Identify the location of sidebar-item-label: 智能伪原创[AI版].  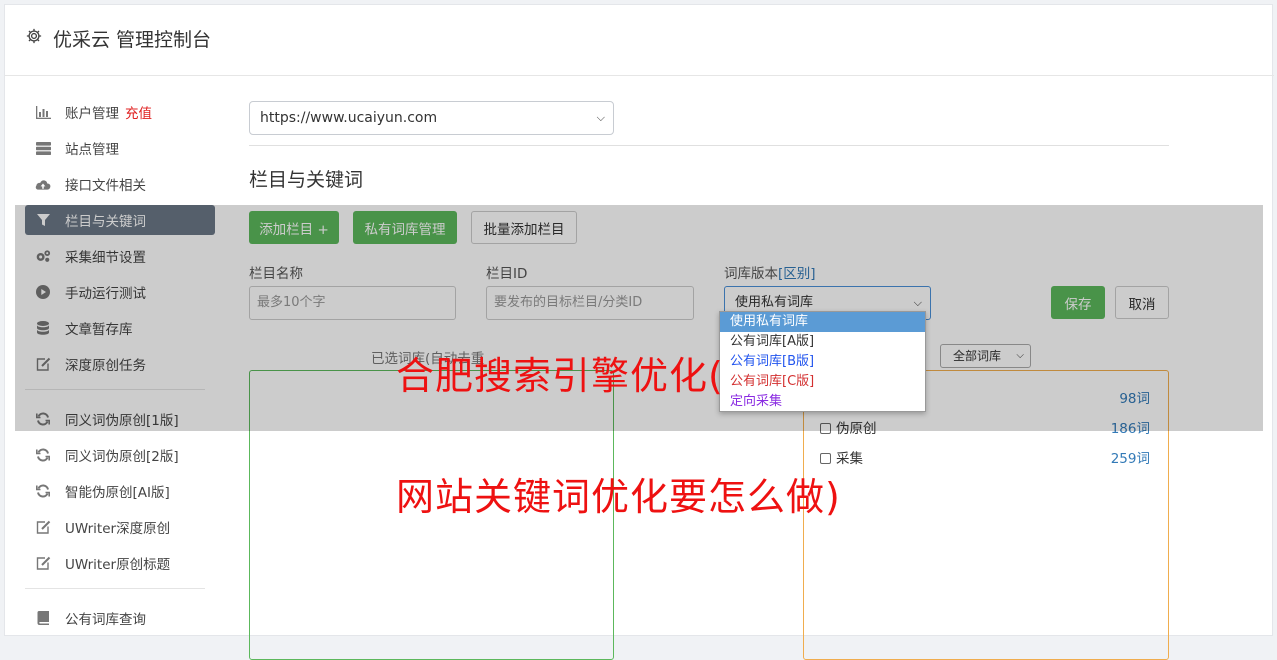
(117, 493).